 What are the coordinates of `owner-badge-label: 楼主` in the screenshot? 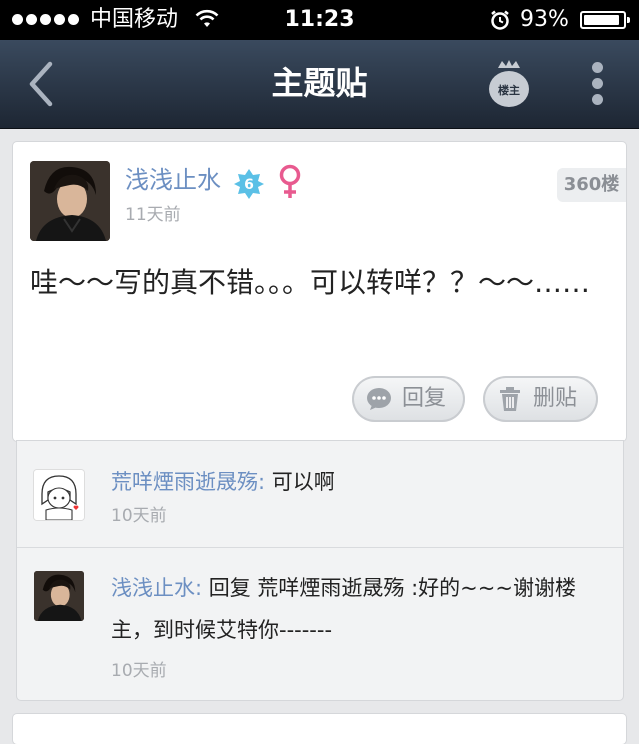 It's located at (509, 90).